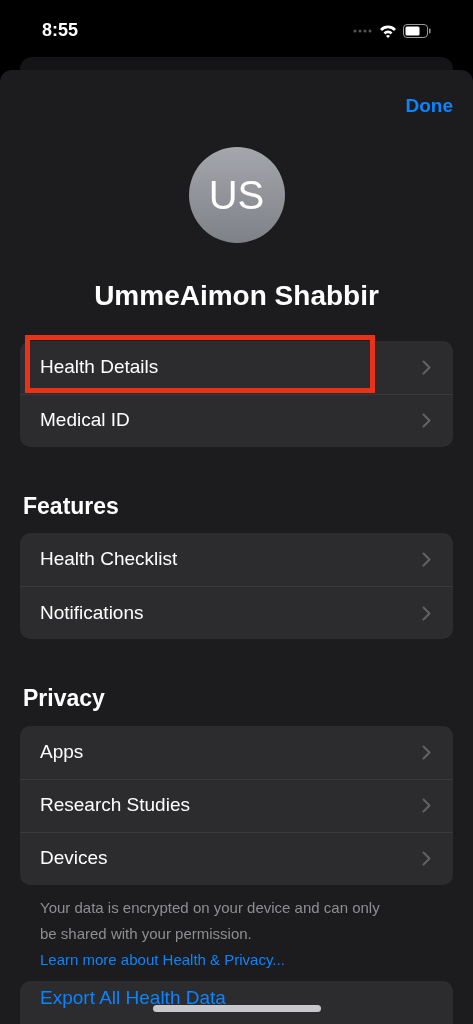  What do you see at coordinates (236, 752) in the screenshot?
I see `list-row: Apps` at bounding box center [236, 752].